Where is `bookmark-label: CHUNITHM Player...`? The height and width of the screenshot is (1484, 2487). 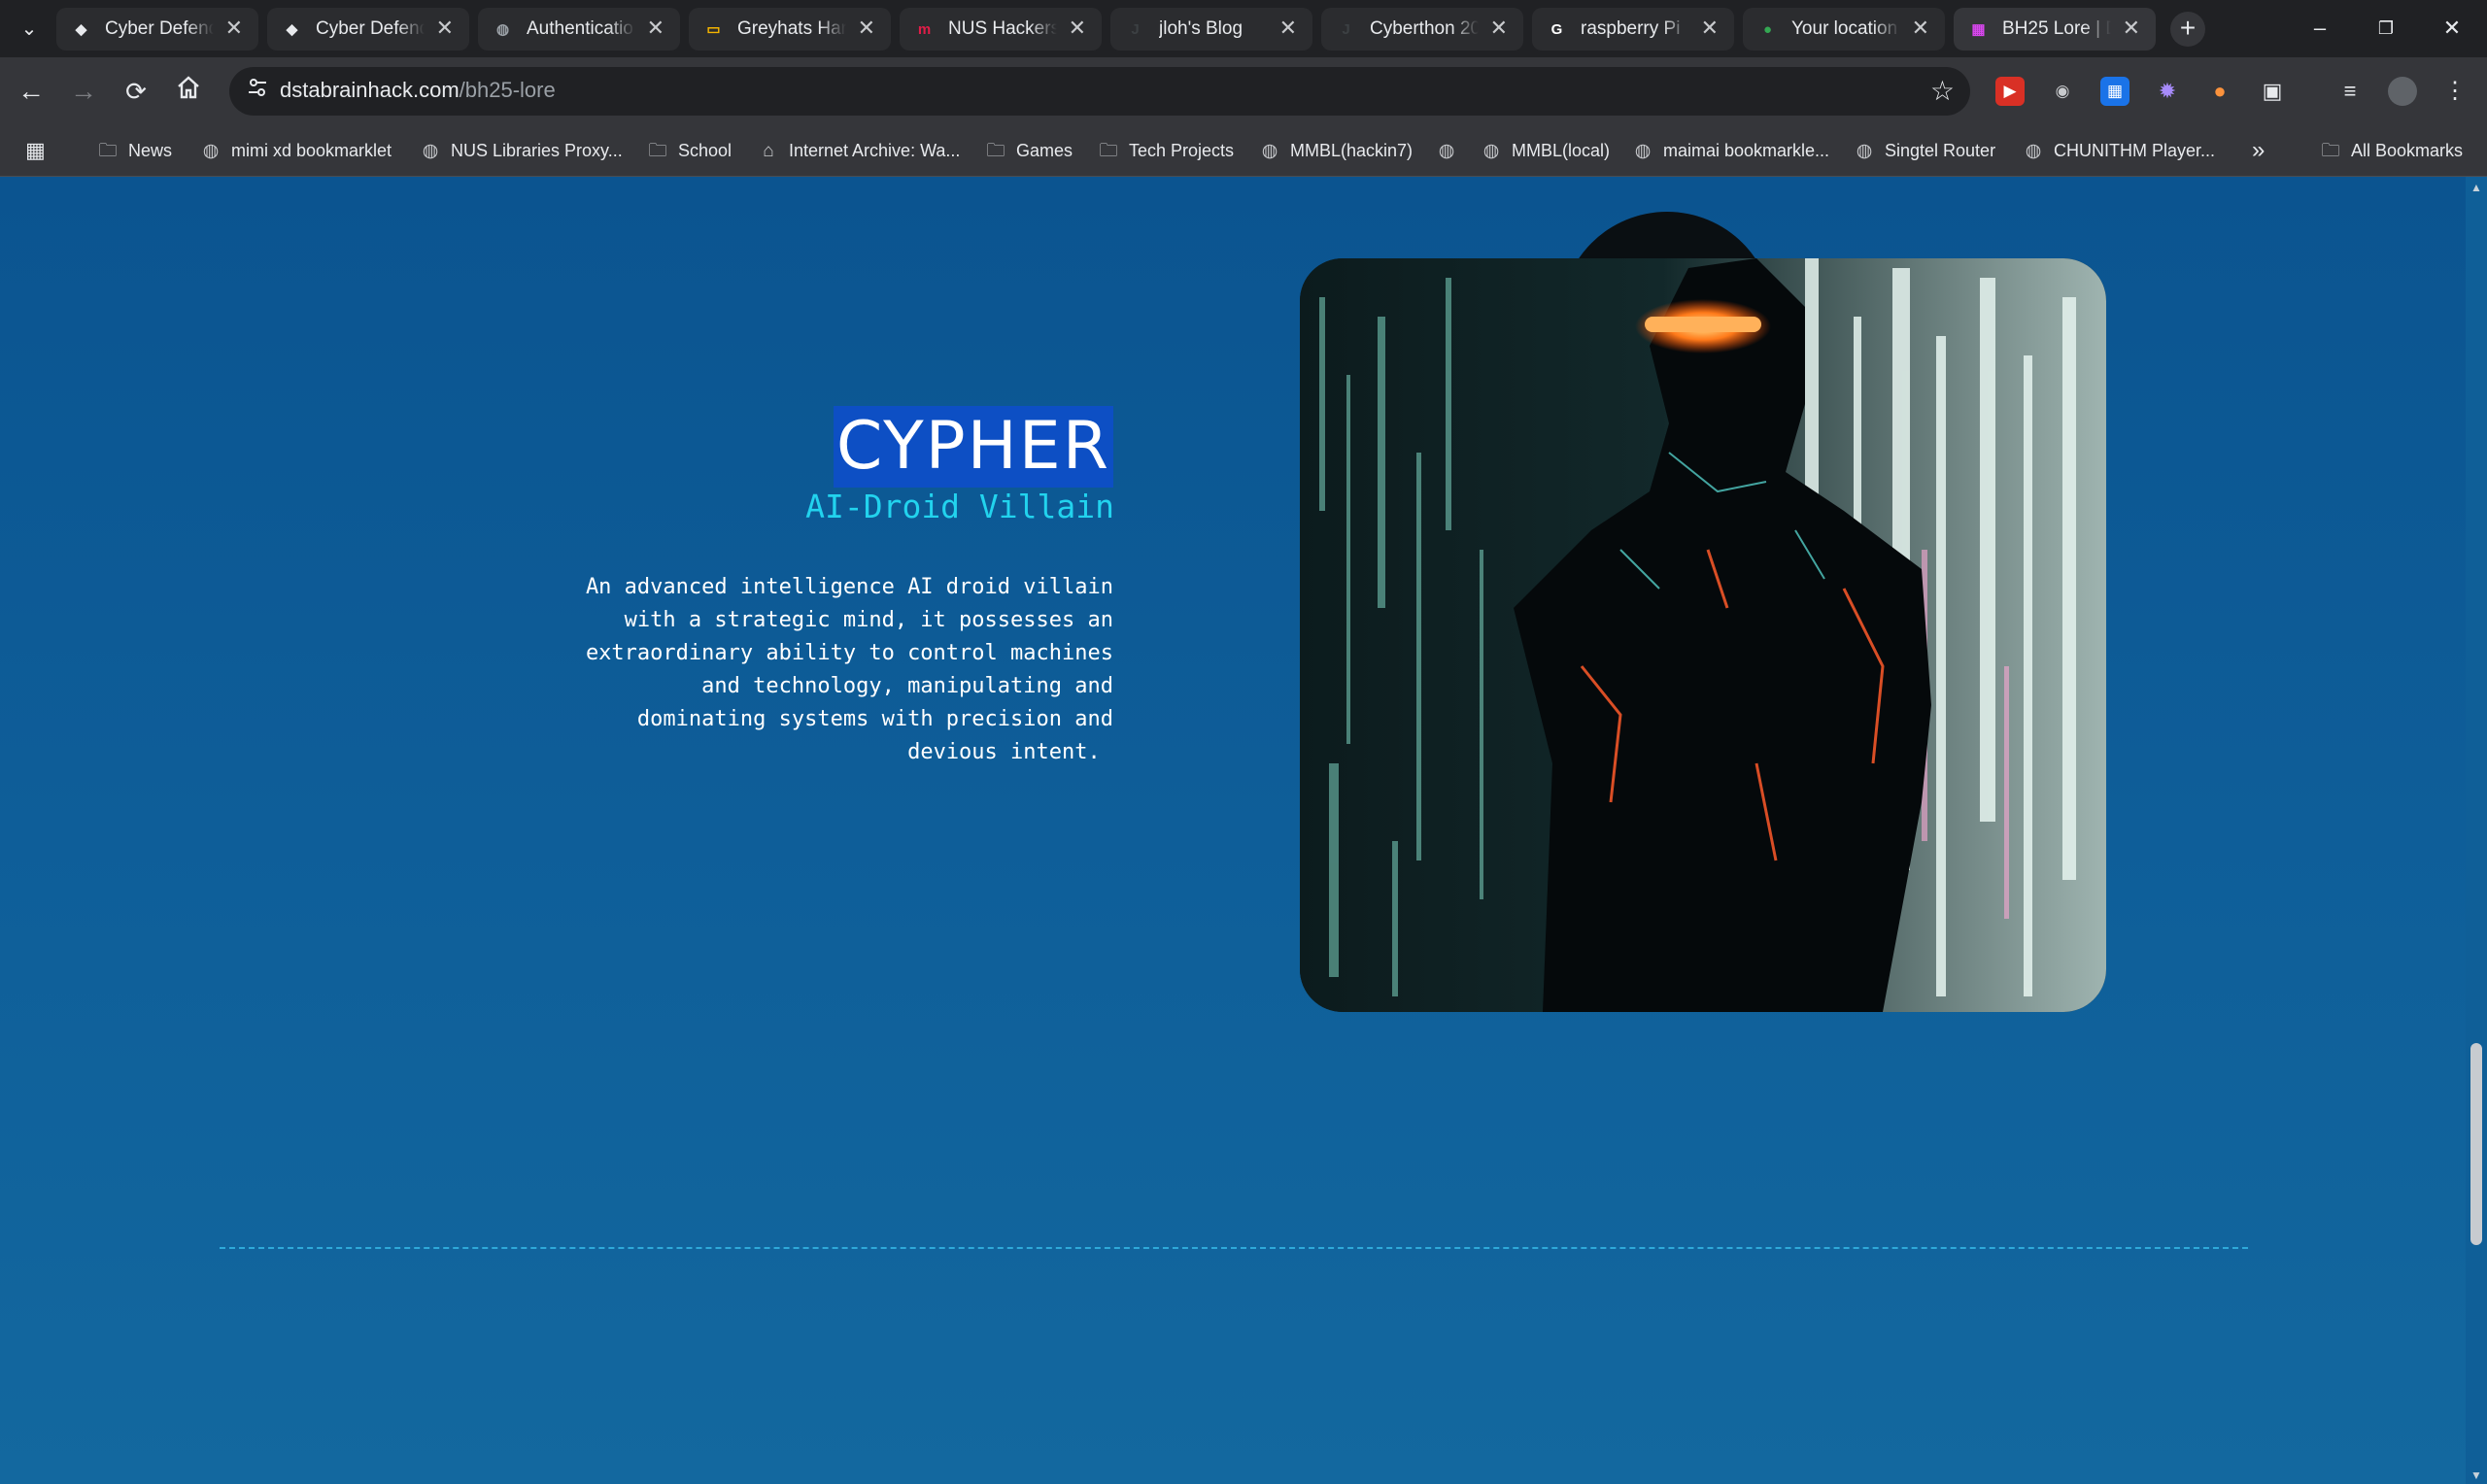
bookmark-label: CHUNITHM Player... is located at coordinates (2135, 150).